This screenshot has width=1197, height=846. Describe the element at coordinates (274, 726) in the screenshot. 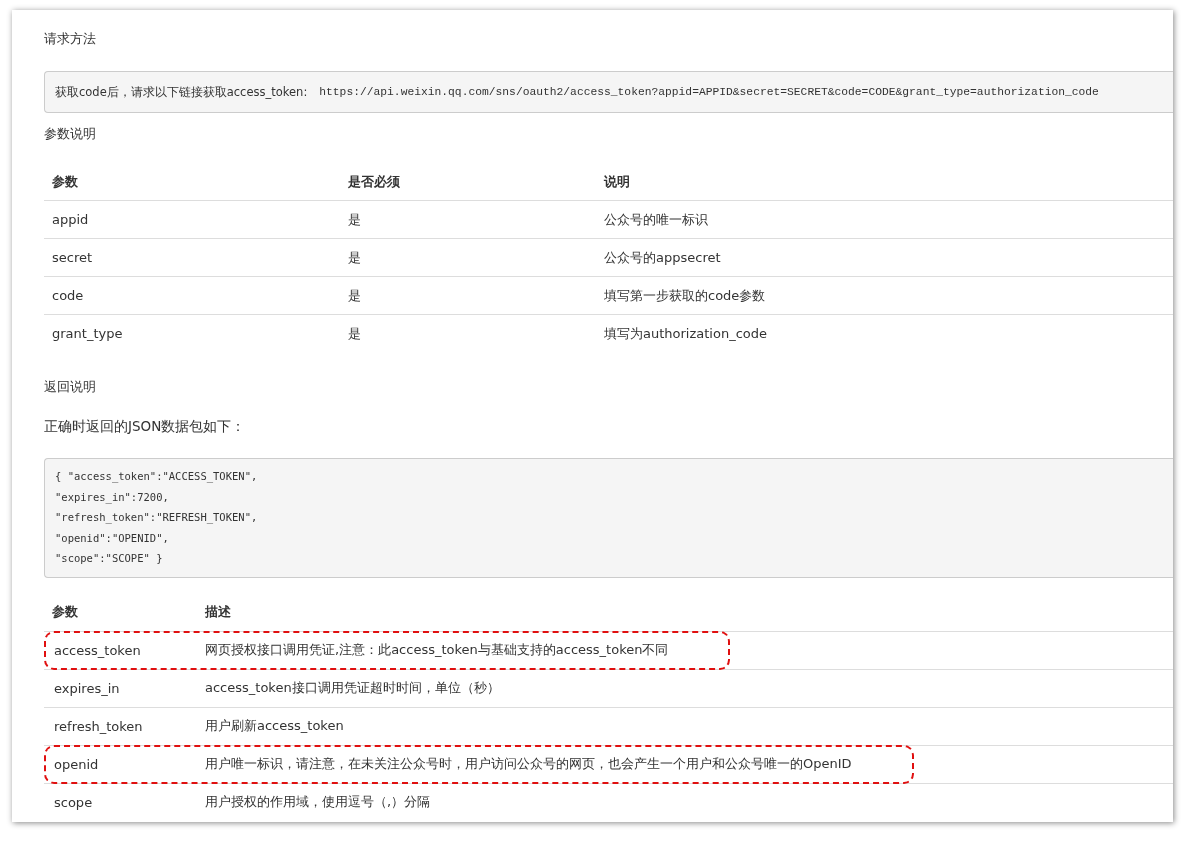

I see `table-cell: 用户刷新access_token` at that location.